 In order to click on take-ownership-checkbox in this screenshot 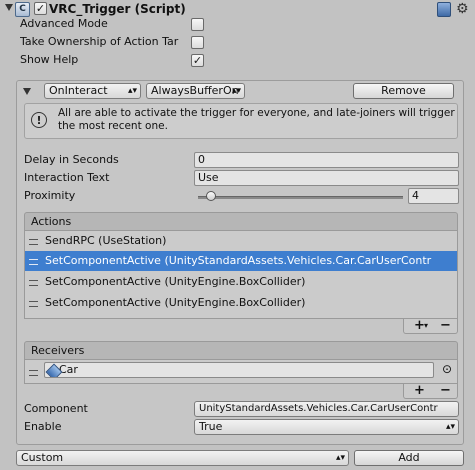, I will do `click(197, 42)`.